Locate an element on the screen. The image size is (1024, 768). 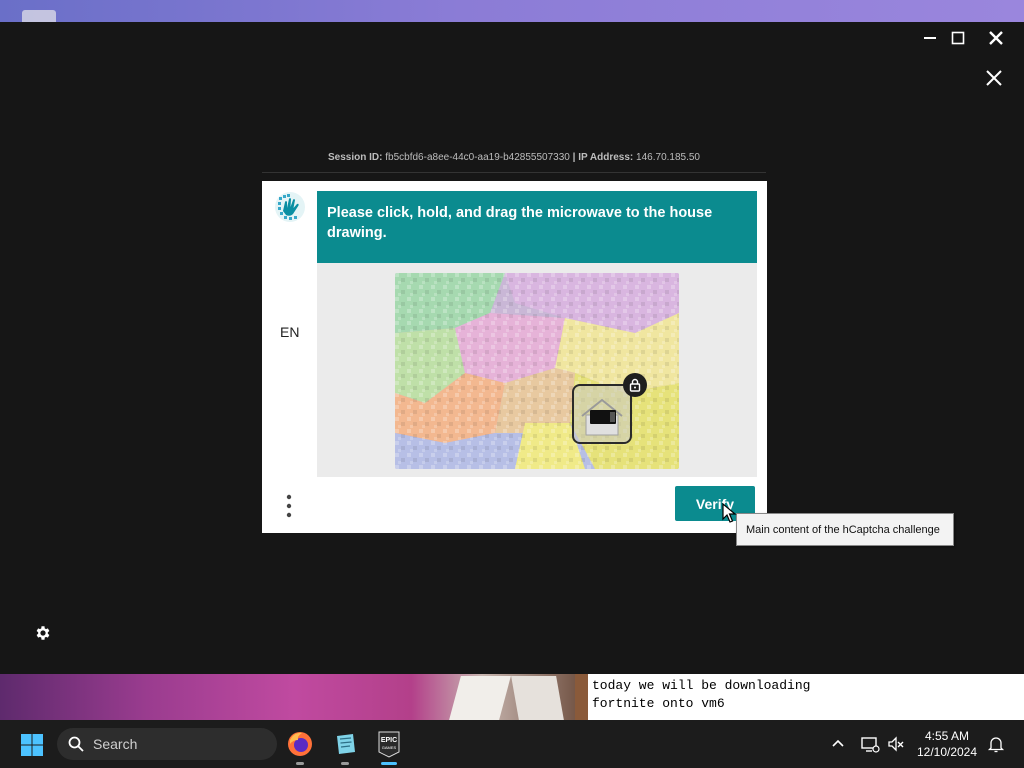
lock-icon is located at coordinates (635, 385).